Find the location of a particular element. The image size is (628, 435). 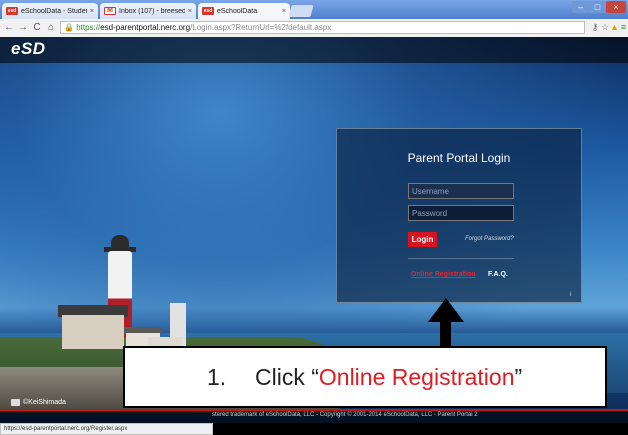

tab-eschooldata: esd eSchoolData × is located at coordinates (244, 11).